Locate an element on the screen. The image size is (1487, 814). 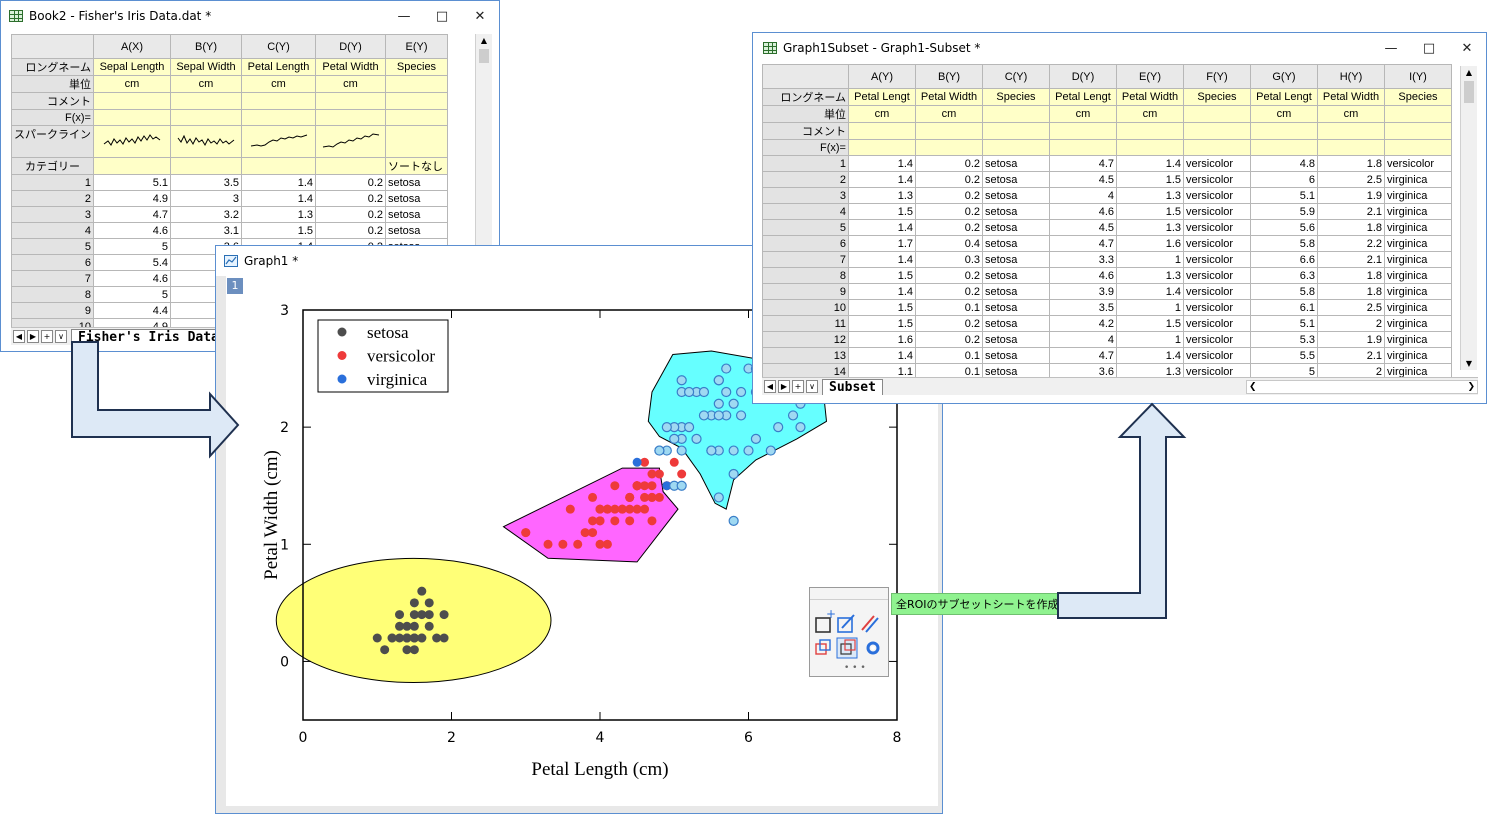
arrow-to-subset is located at coordinates (1122, 510).